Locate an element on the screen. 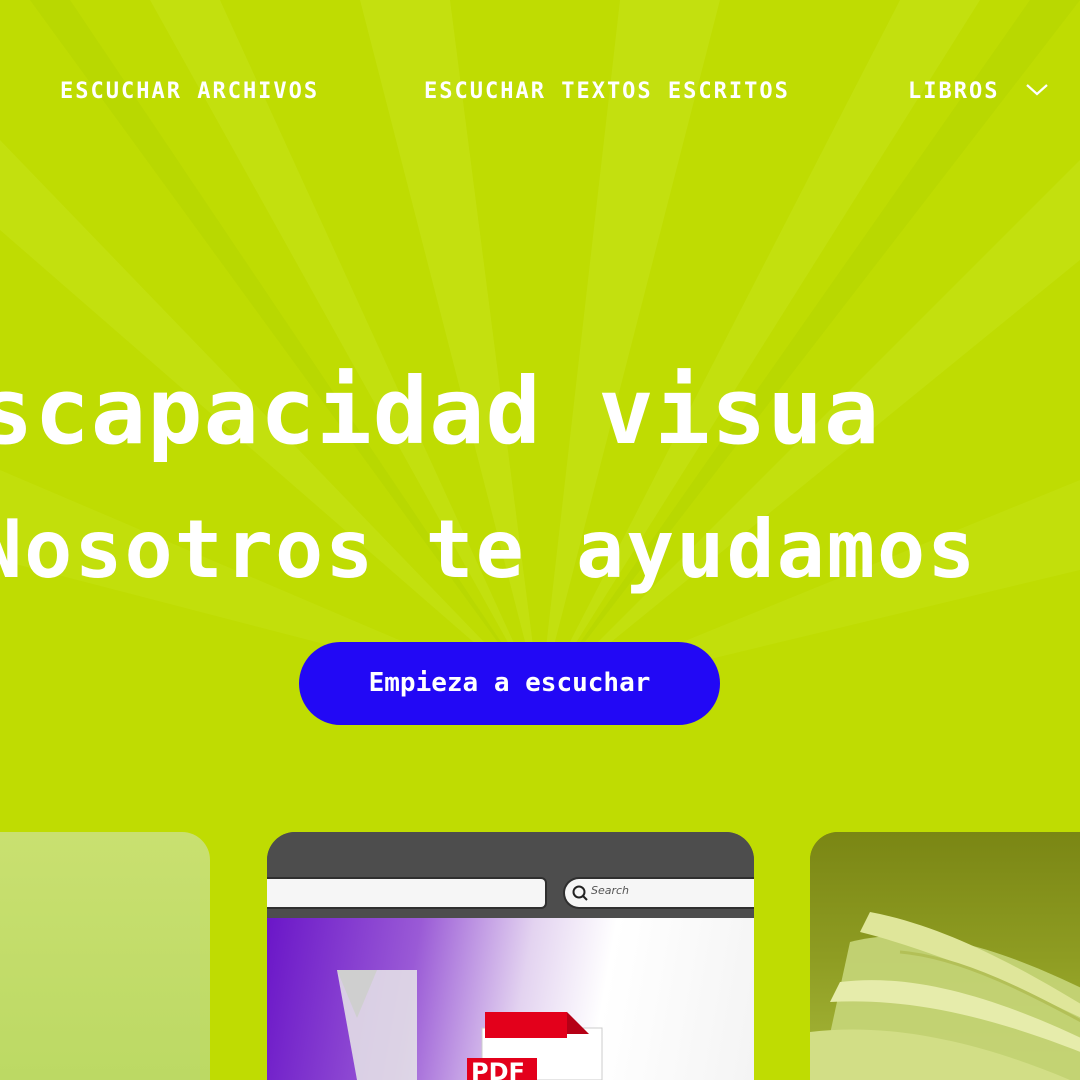  pdf-badge-text: PDF is located at coordinates (498, 1069).